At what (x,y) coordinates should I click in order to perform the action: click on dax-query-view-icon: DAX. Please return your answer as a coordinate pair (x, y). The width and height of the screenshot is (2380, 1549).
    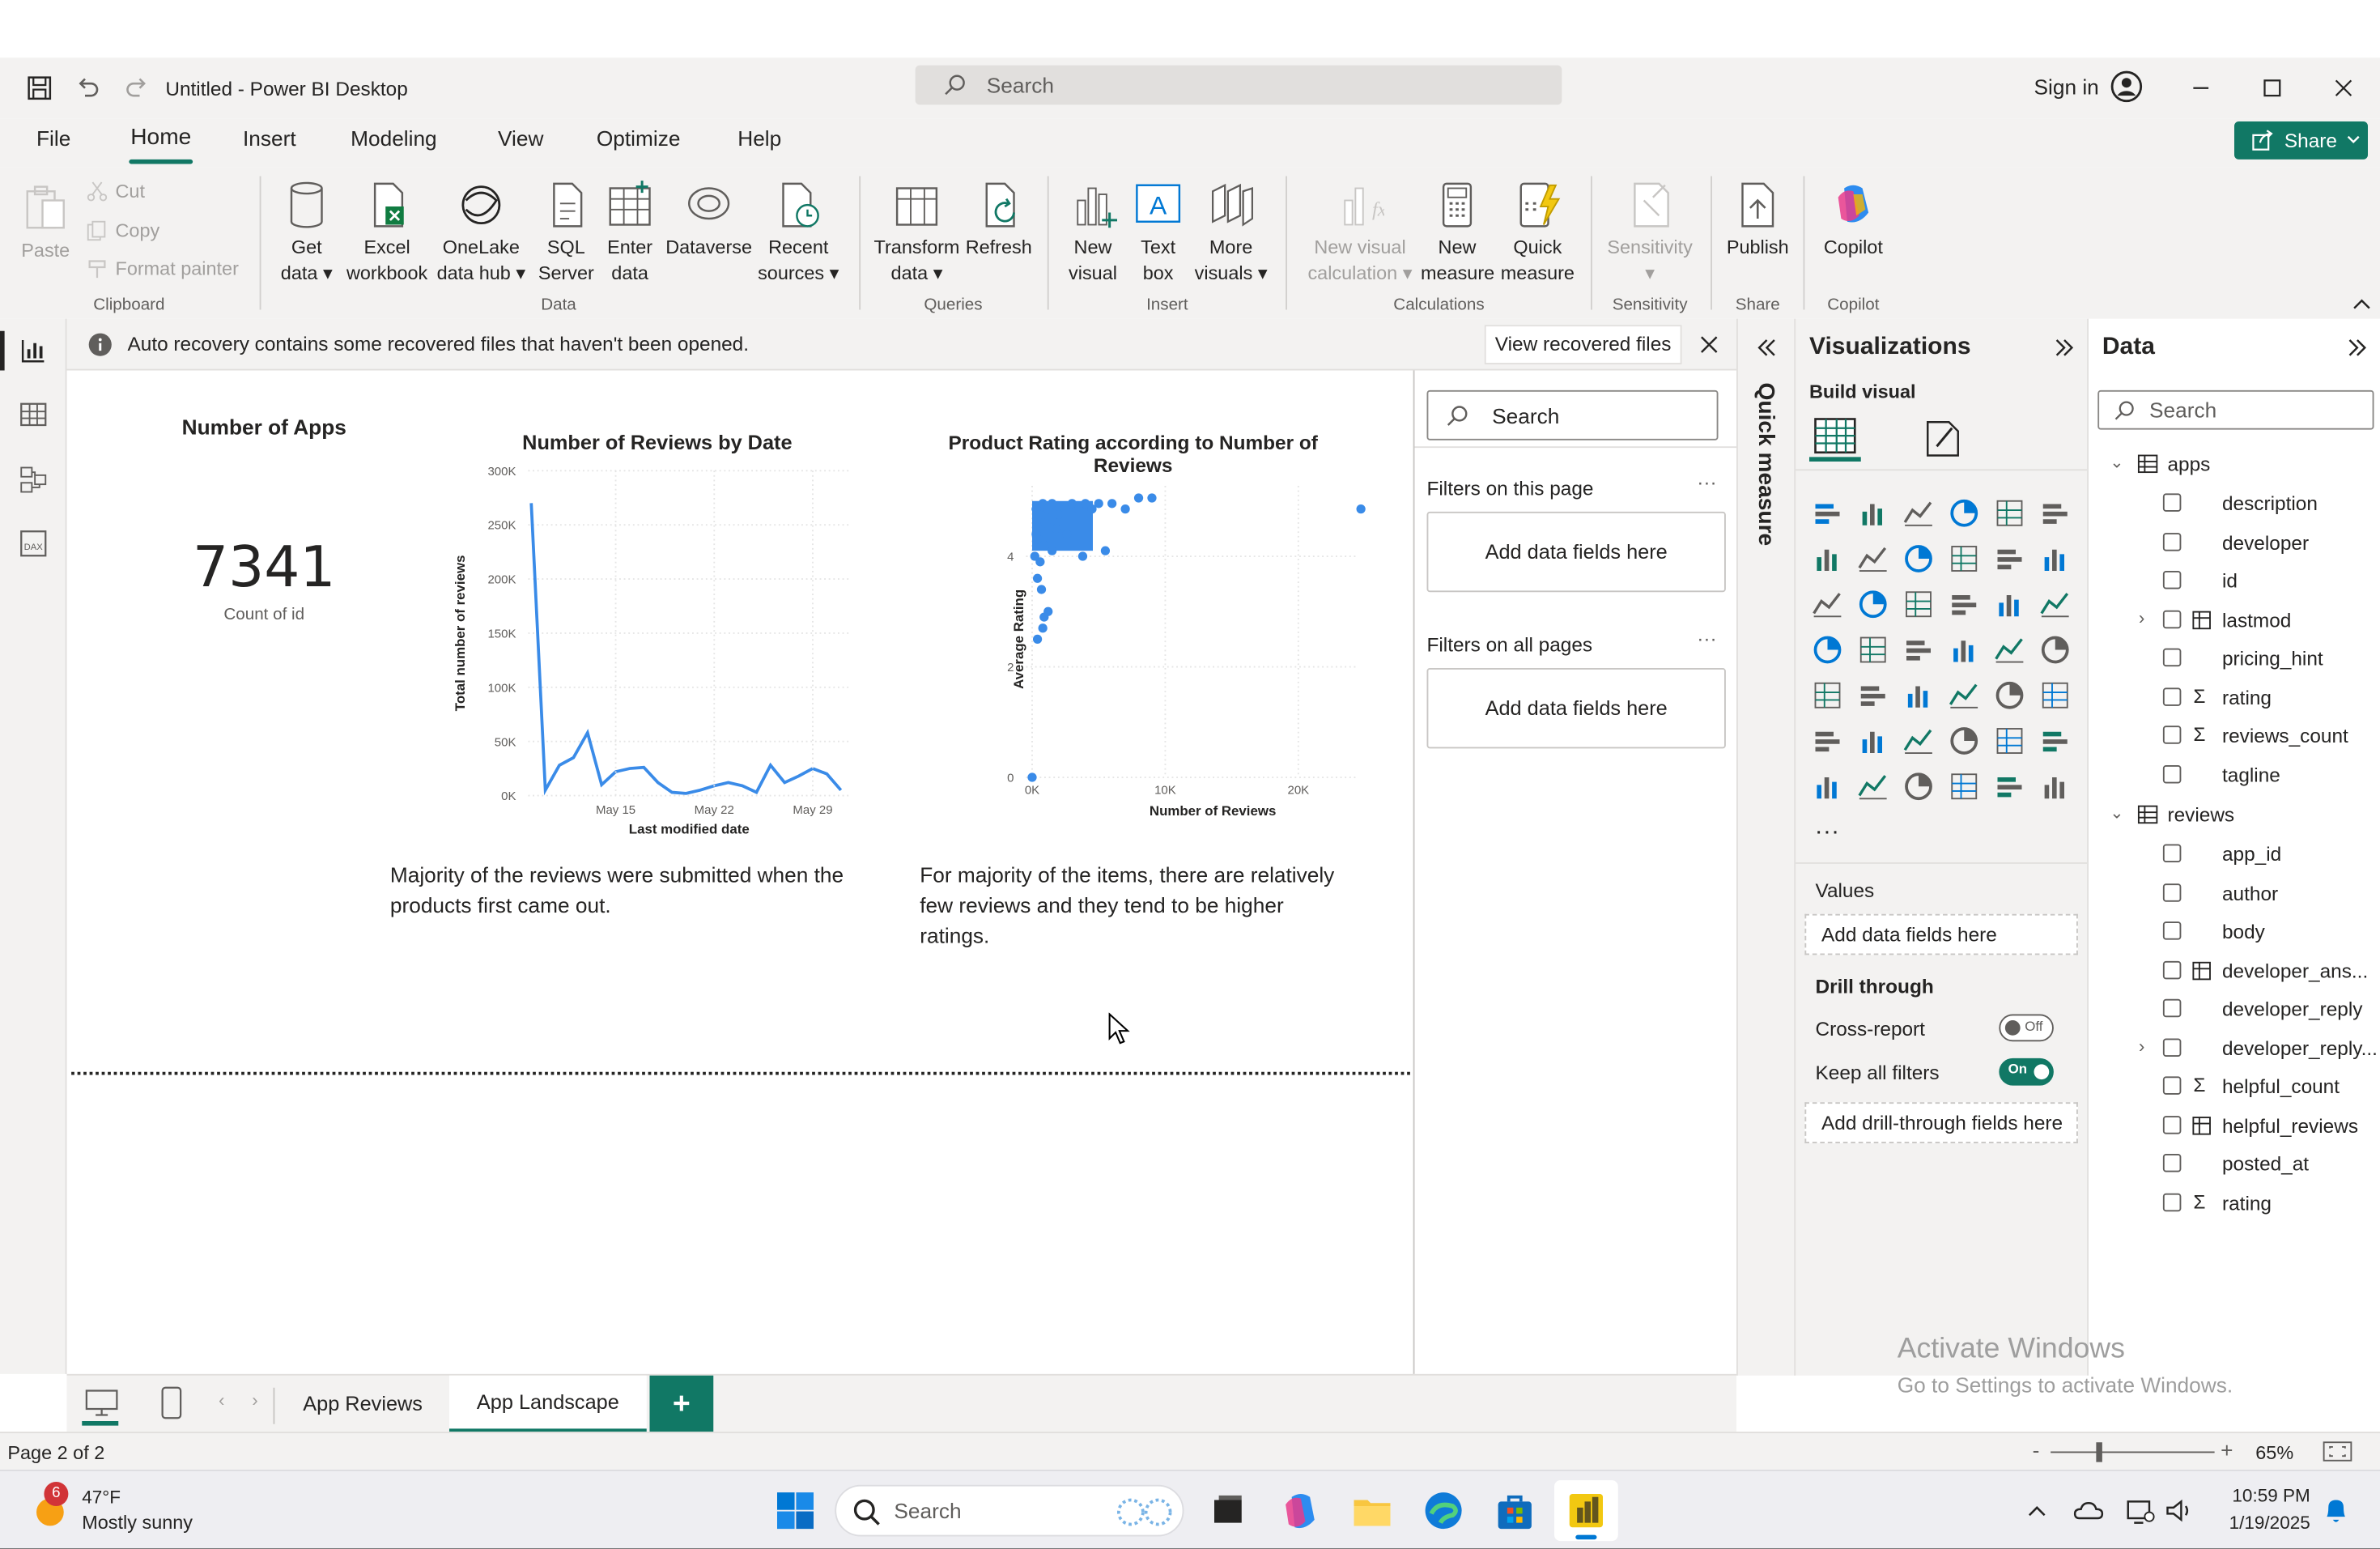
    Looking at the image, I should click on (34, 544).